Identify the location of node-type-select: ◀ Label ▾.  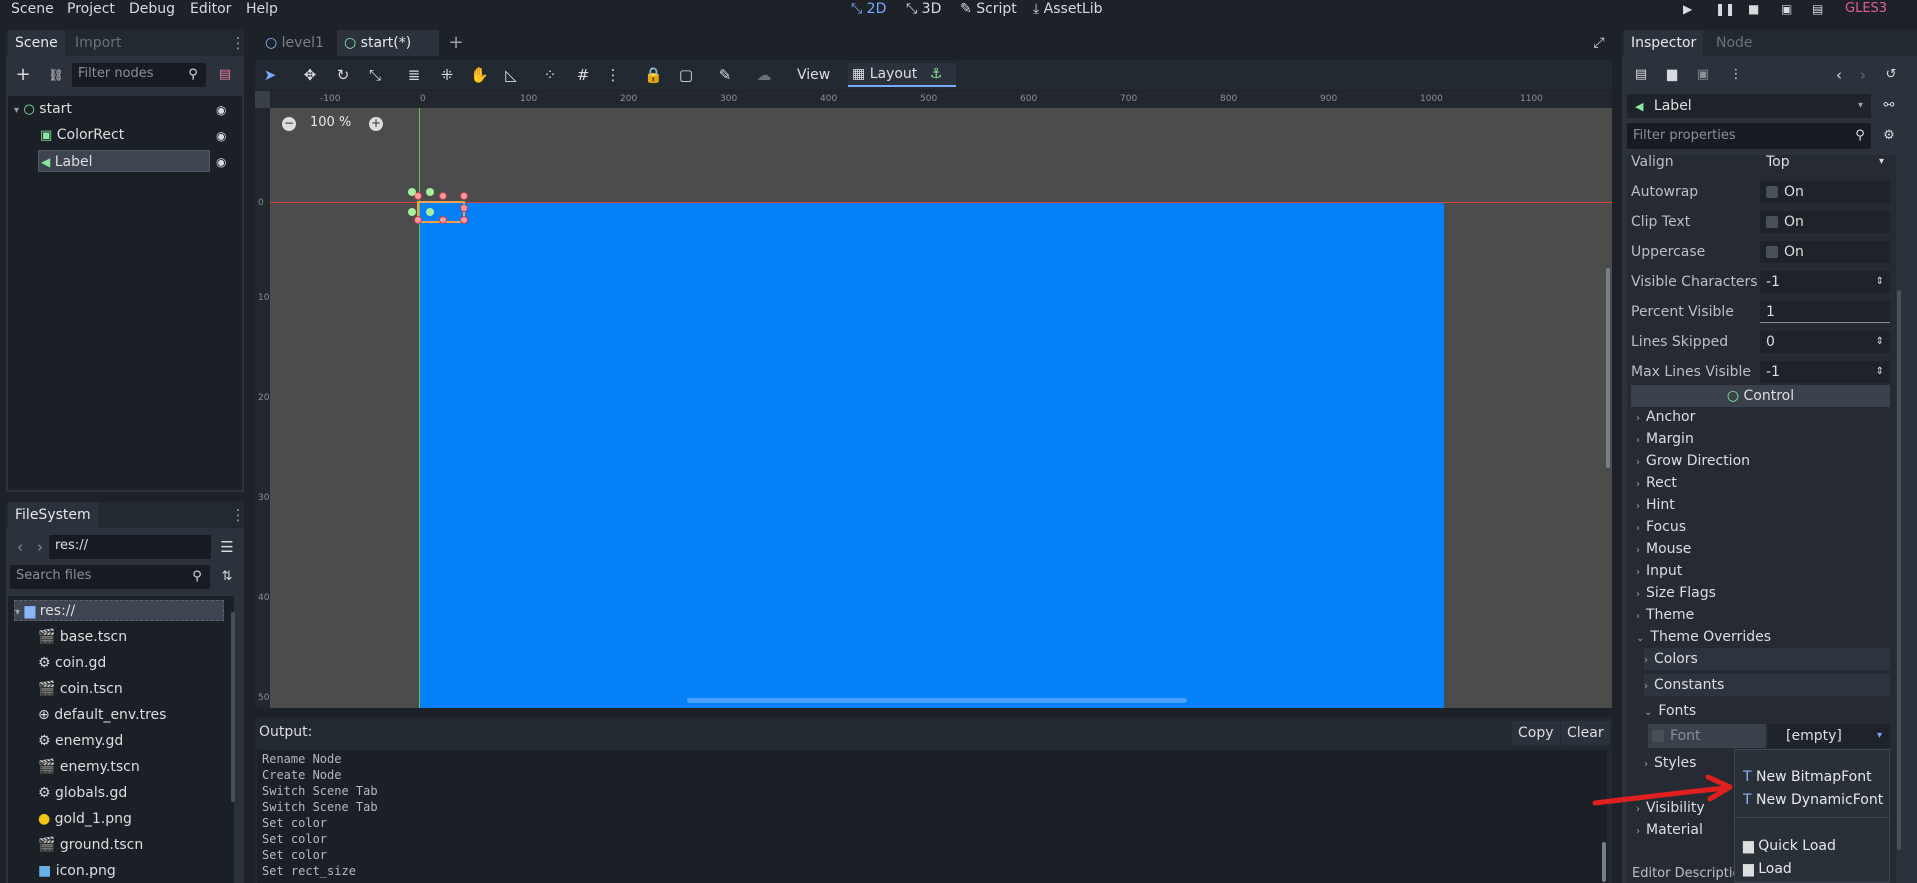
(1749, 106).